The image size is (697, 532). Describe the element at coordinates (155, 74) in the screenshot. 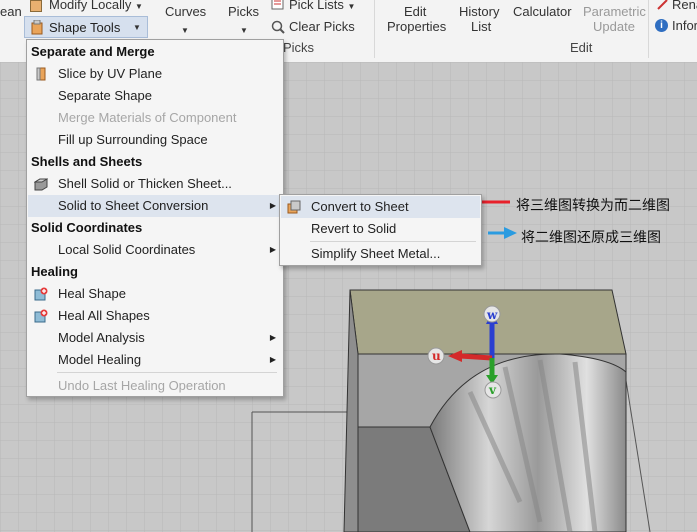

I see `menu-item-slice-by-uv-plane: Slice by UV Plane` at that location.